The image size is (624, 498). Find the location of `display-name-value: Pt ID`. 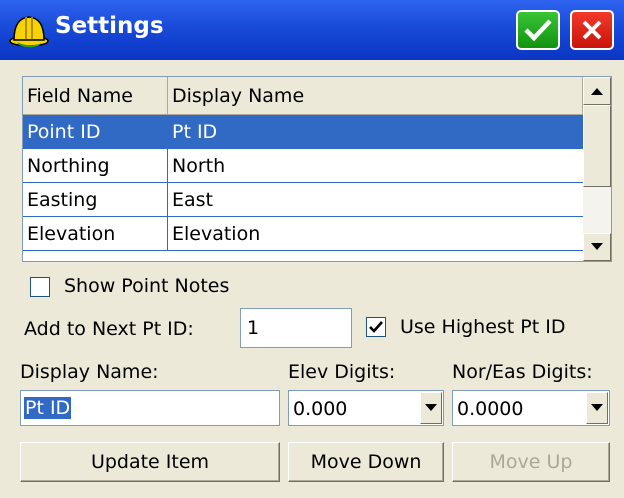

display-name-value: Pt ID is located at coordinates (48, 408).